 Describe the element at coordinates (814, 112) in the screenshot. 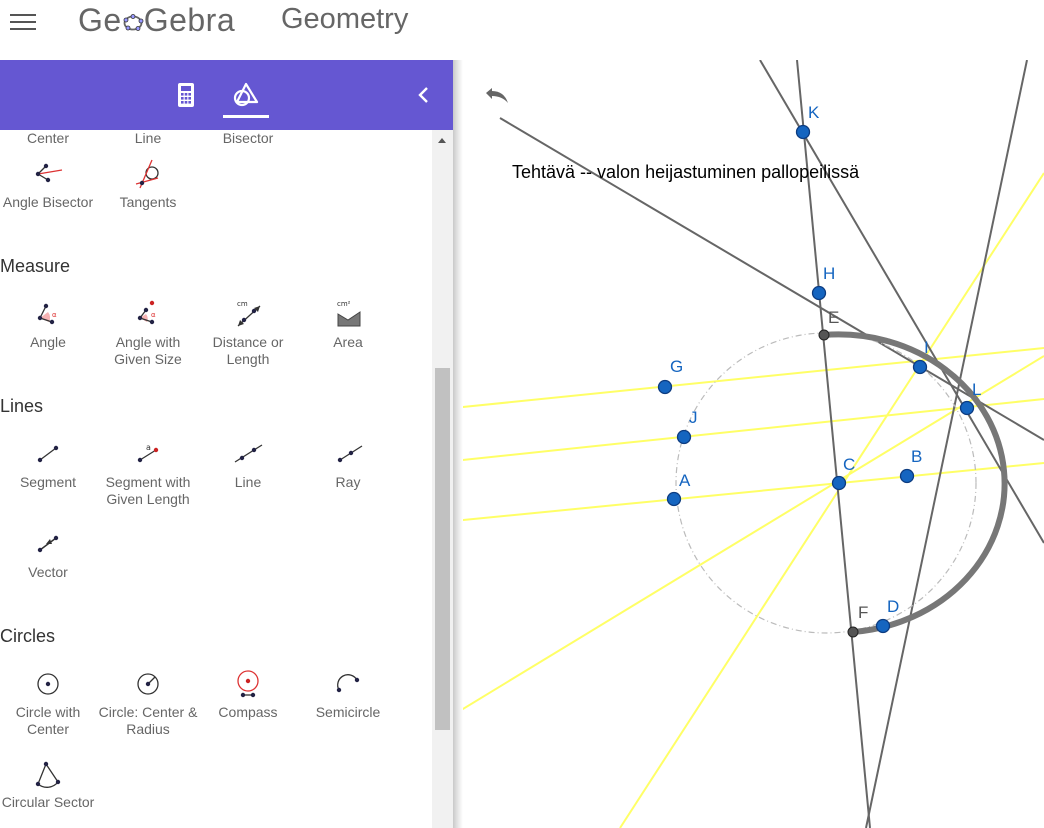

I see `point-label-K: K` at that location.